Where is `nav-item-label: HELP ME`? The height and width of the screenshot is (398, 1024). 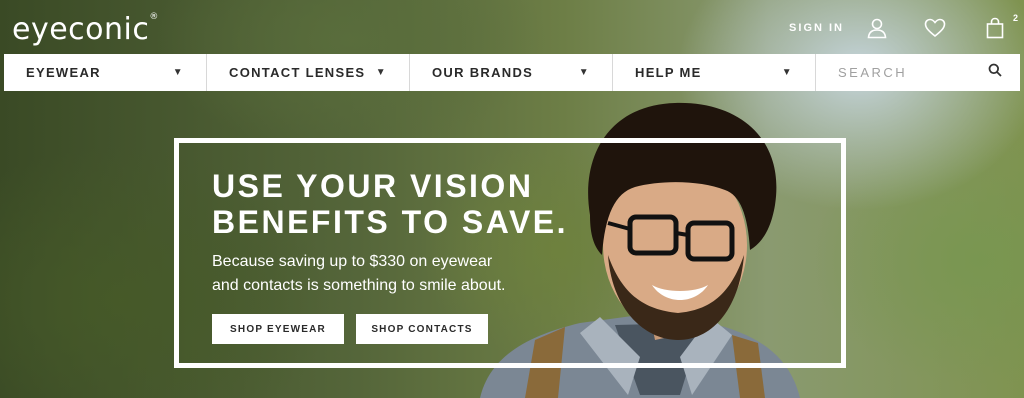 nav-item-label: HELP ME is located at coordinates (668, 72).